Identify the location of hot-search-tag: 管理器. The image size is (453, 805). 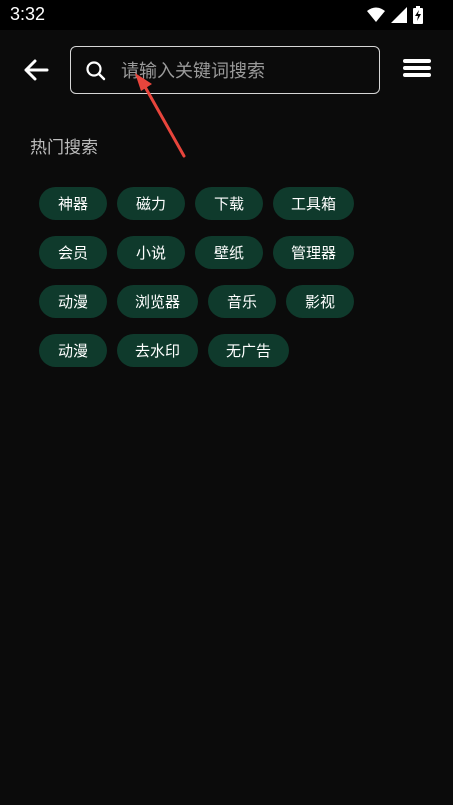
(314, 252).